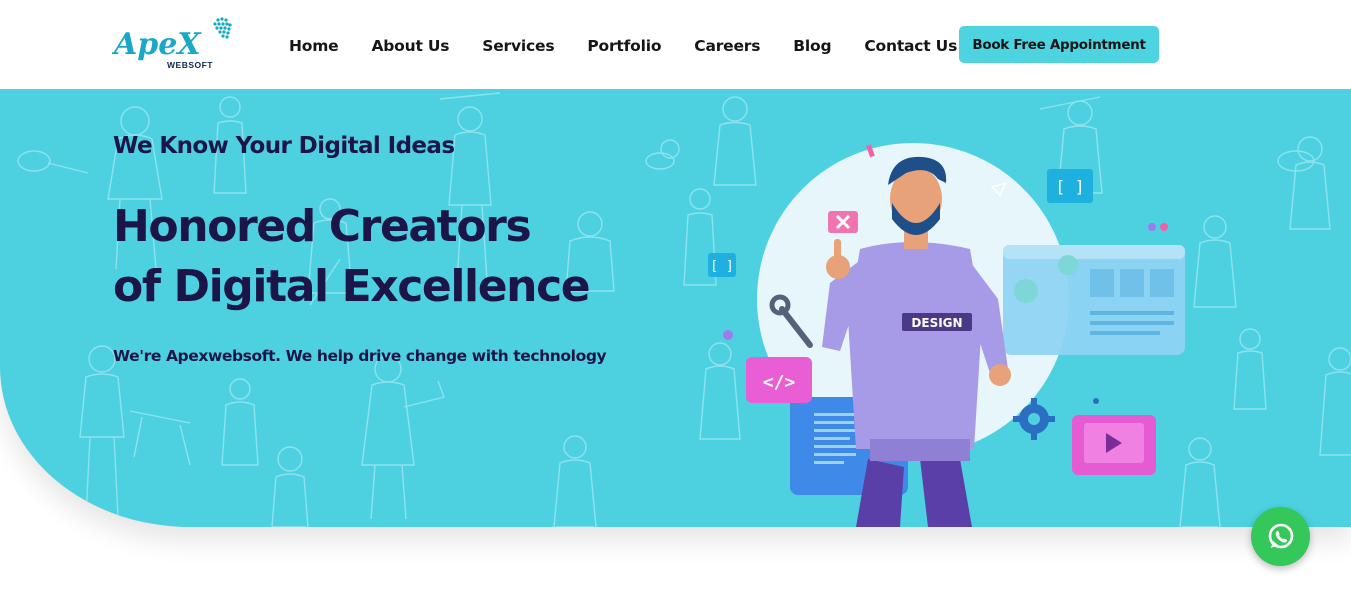  What do you see at coordinates (157, 44) in the screenshot?
I see `logo-brand-text: ApeX` at bounding box center [157, 44].